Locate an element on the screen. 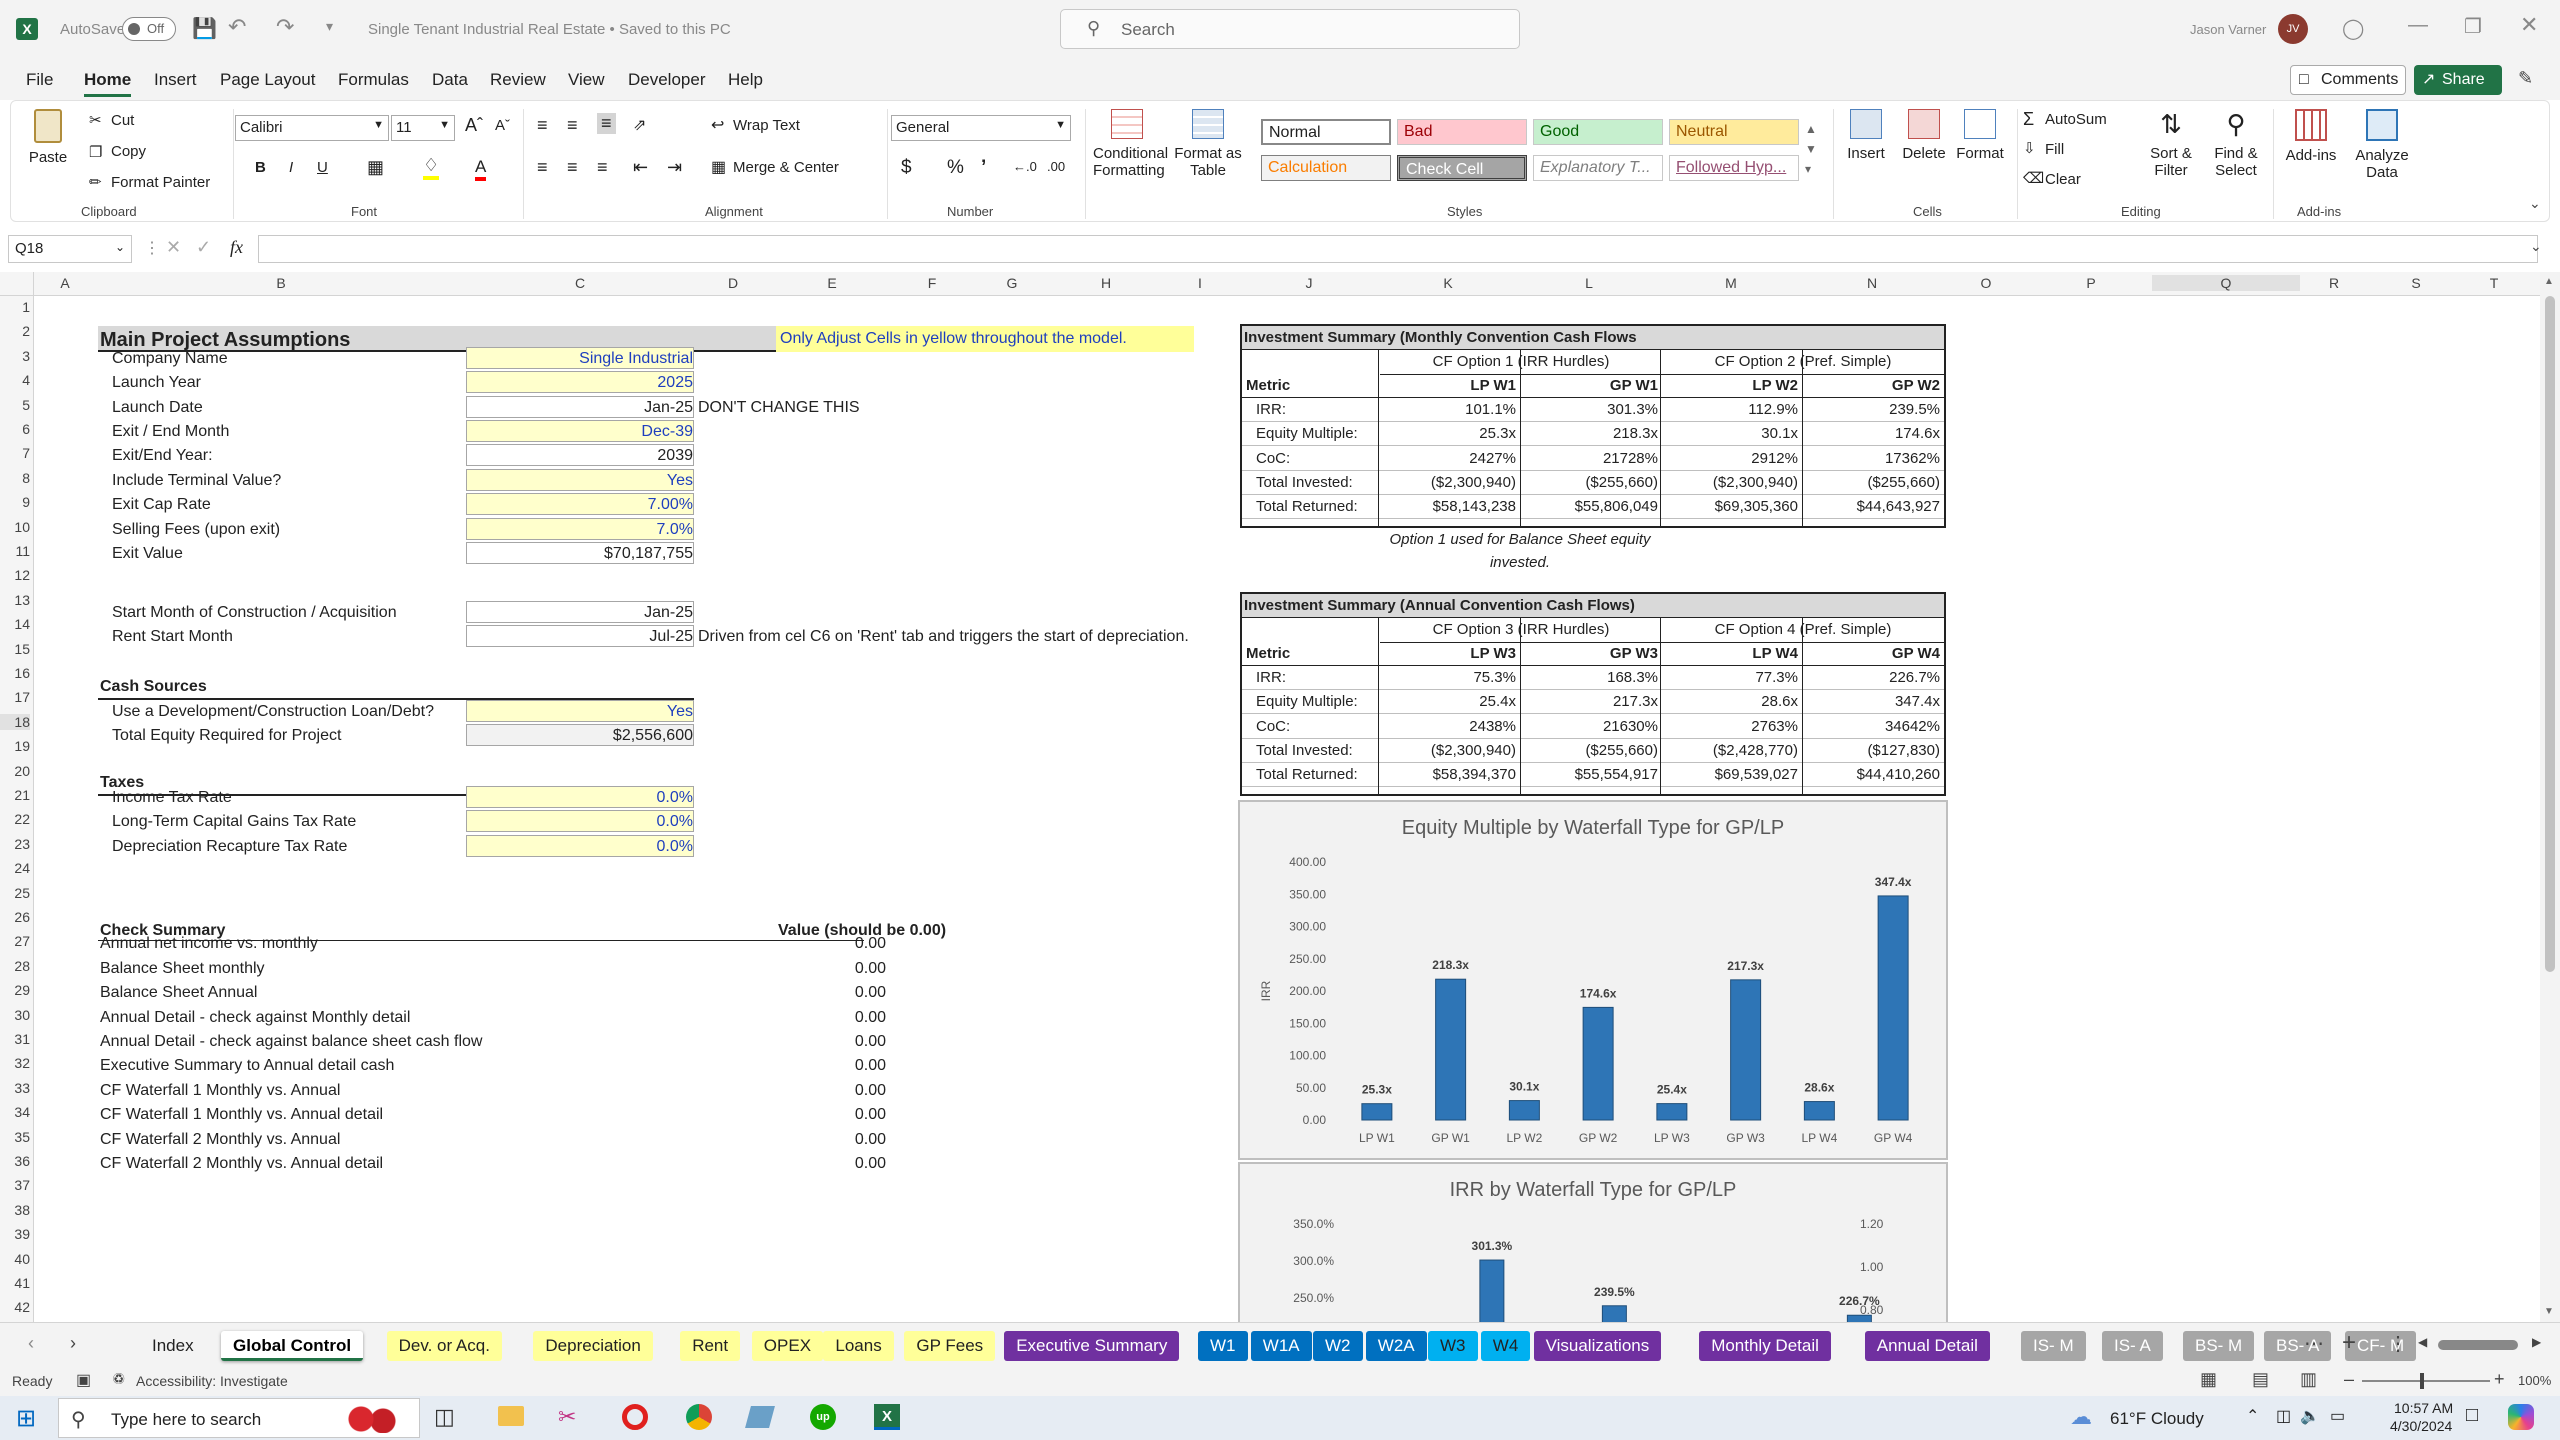  page-break-view-icon: ▥ is located at coordinates (2308, 1379).